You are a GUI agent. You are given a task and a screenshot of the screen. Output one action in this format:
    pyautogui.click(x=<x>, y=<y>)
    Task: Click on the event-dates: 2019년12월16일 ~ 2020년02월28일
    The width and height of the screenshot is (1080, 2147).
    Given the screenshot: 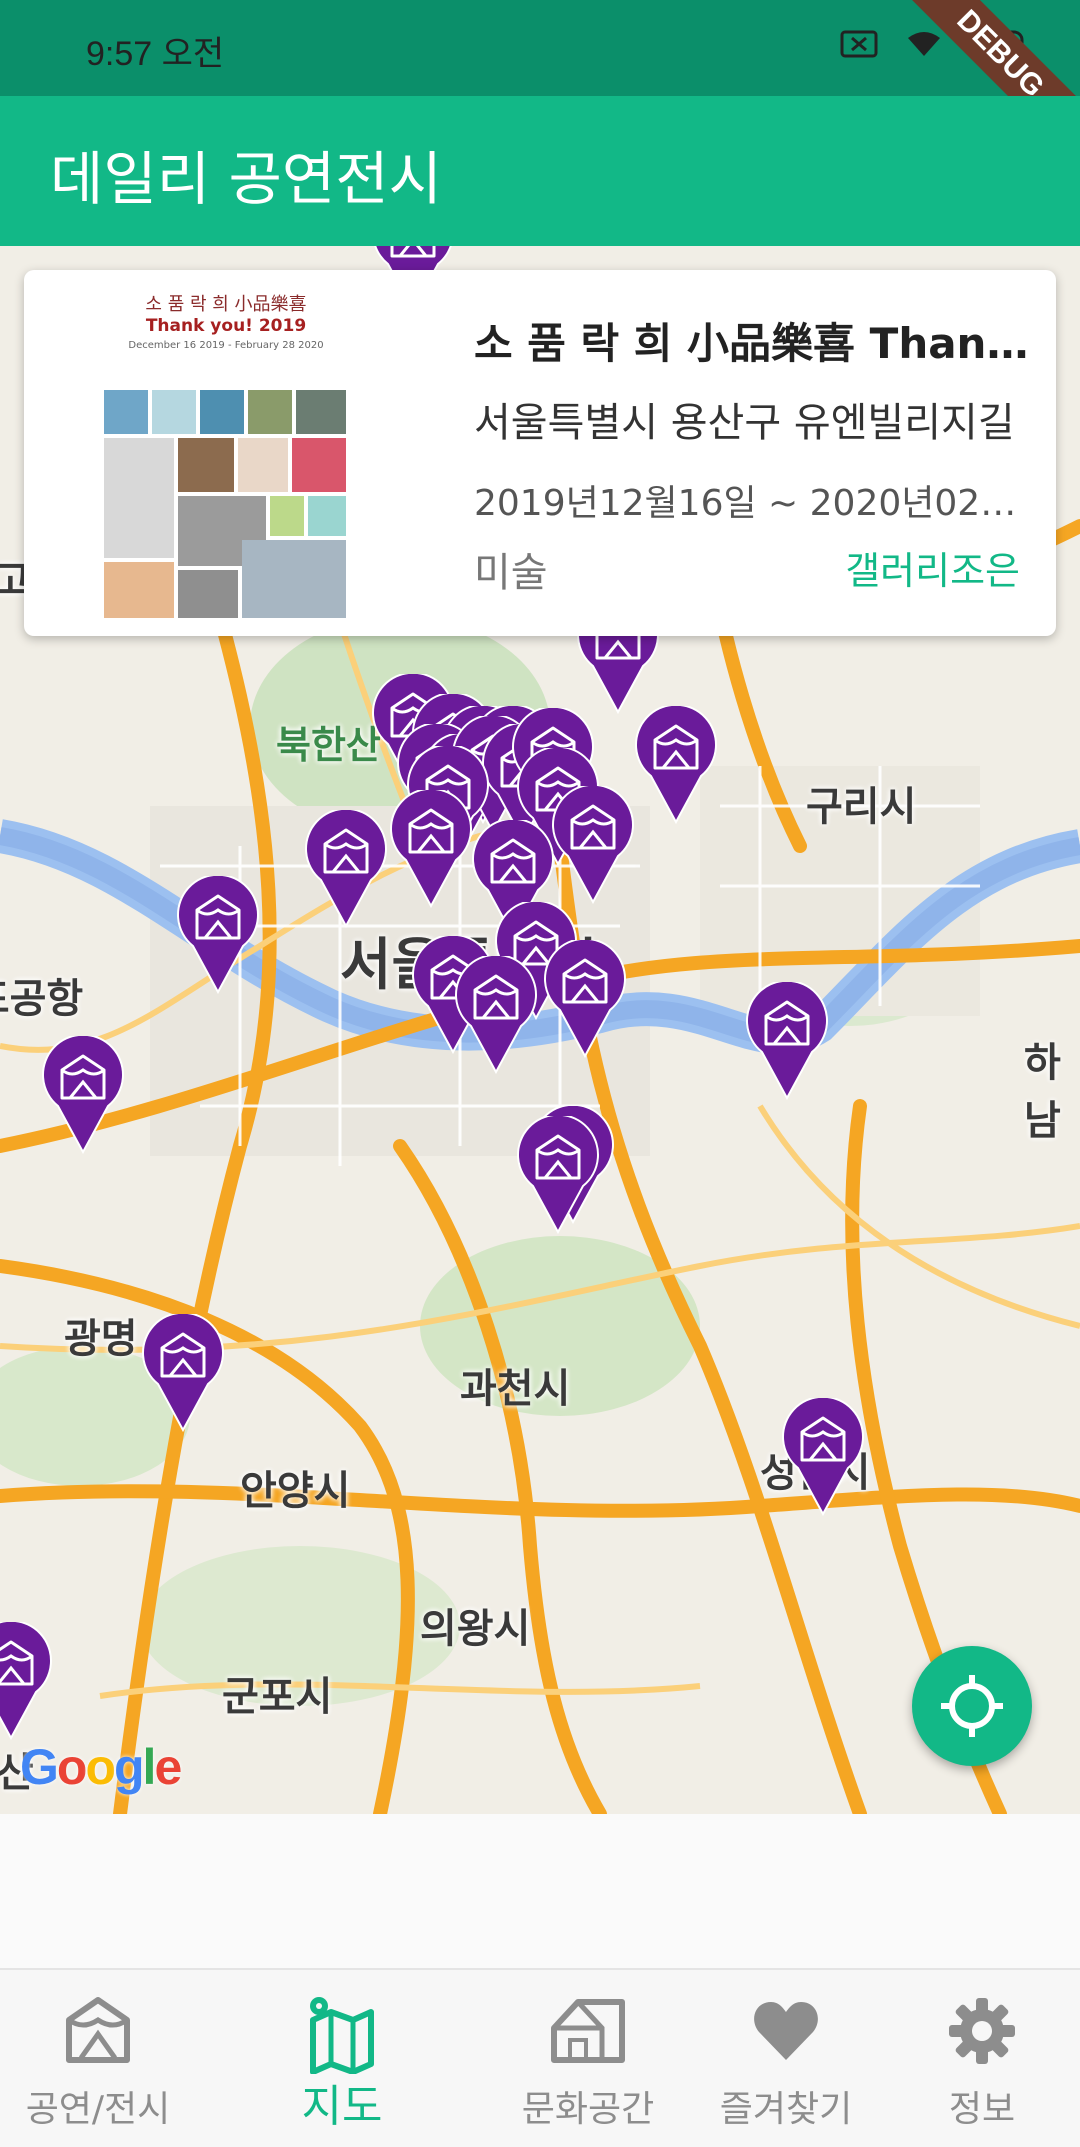 What is the action you would take?
    pyautogui.click(x=754, y=503)
    